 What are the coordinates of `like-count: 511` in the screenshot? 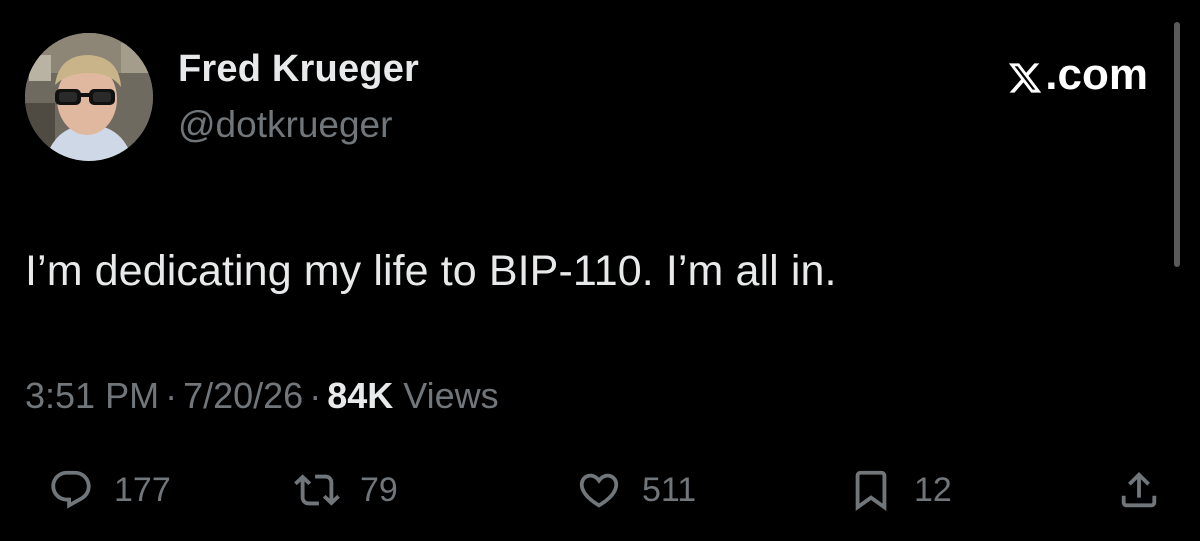 It's located at (669, 489).